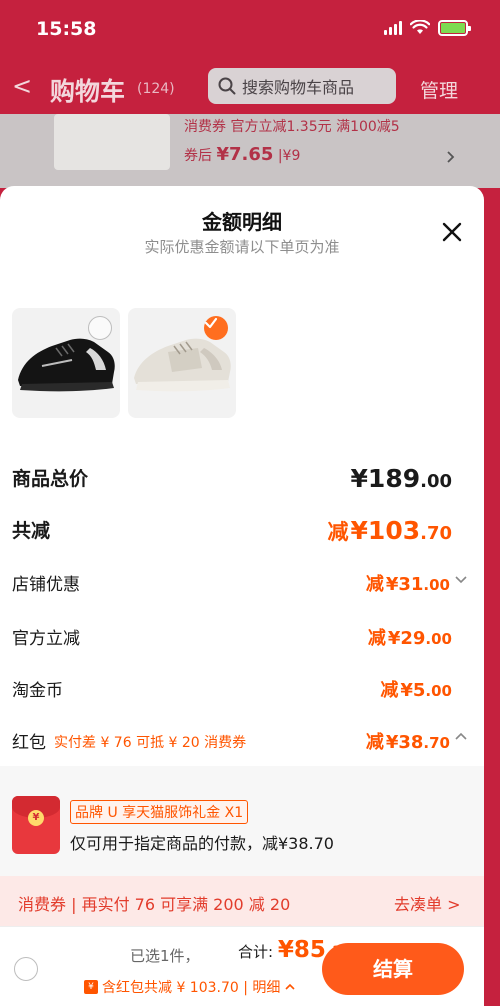 This screenshot has height=1006, width=500. What do you see at coordinates (309, 950) in the screenshot?
I see `amount-int: 85` at bounding box center [309, 950].